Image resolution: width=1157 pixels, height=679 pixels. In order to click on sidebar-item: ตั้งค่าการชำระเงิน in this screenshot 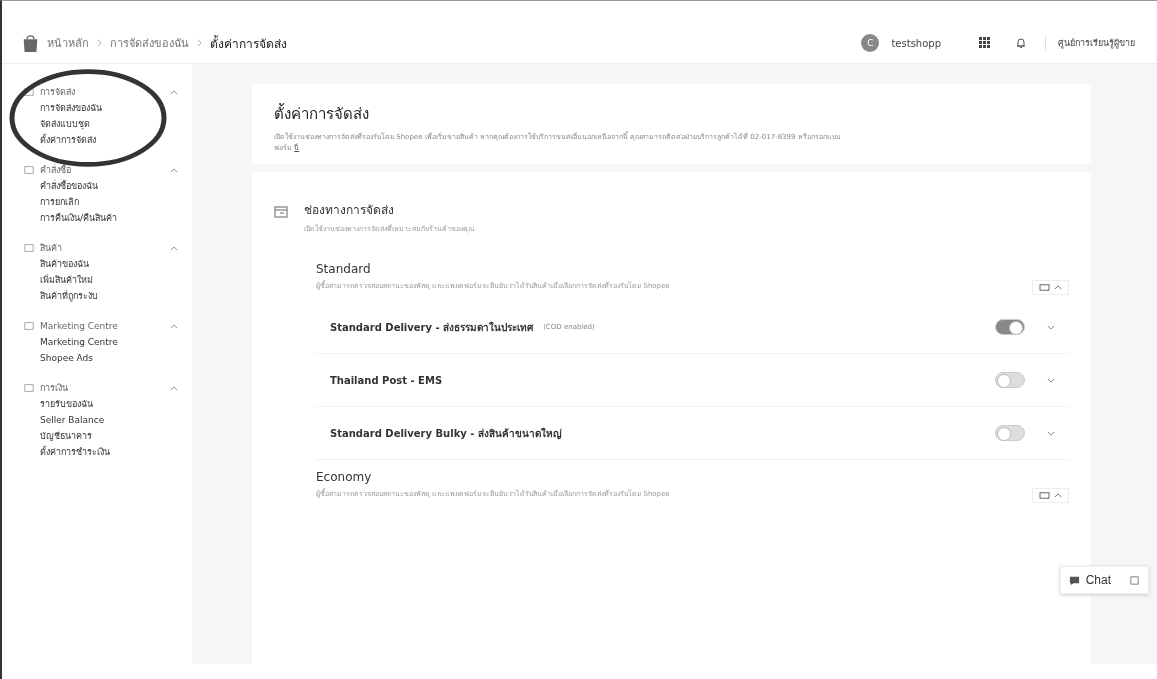, I will do `click(108, 452)`.